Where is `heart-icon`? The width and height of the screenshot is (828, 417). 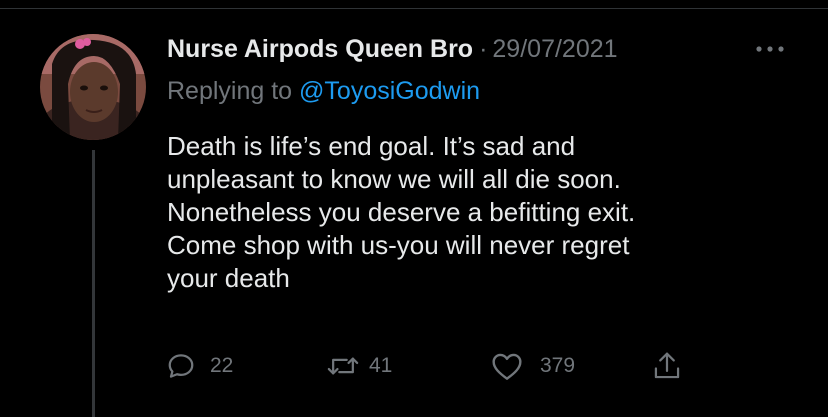 heart-icon is located at coordinates (507, 366).